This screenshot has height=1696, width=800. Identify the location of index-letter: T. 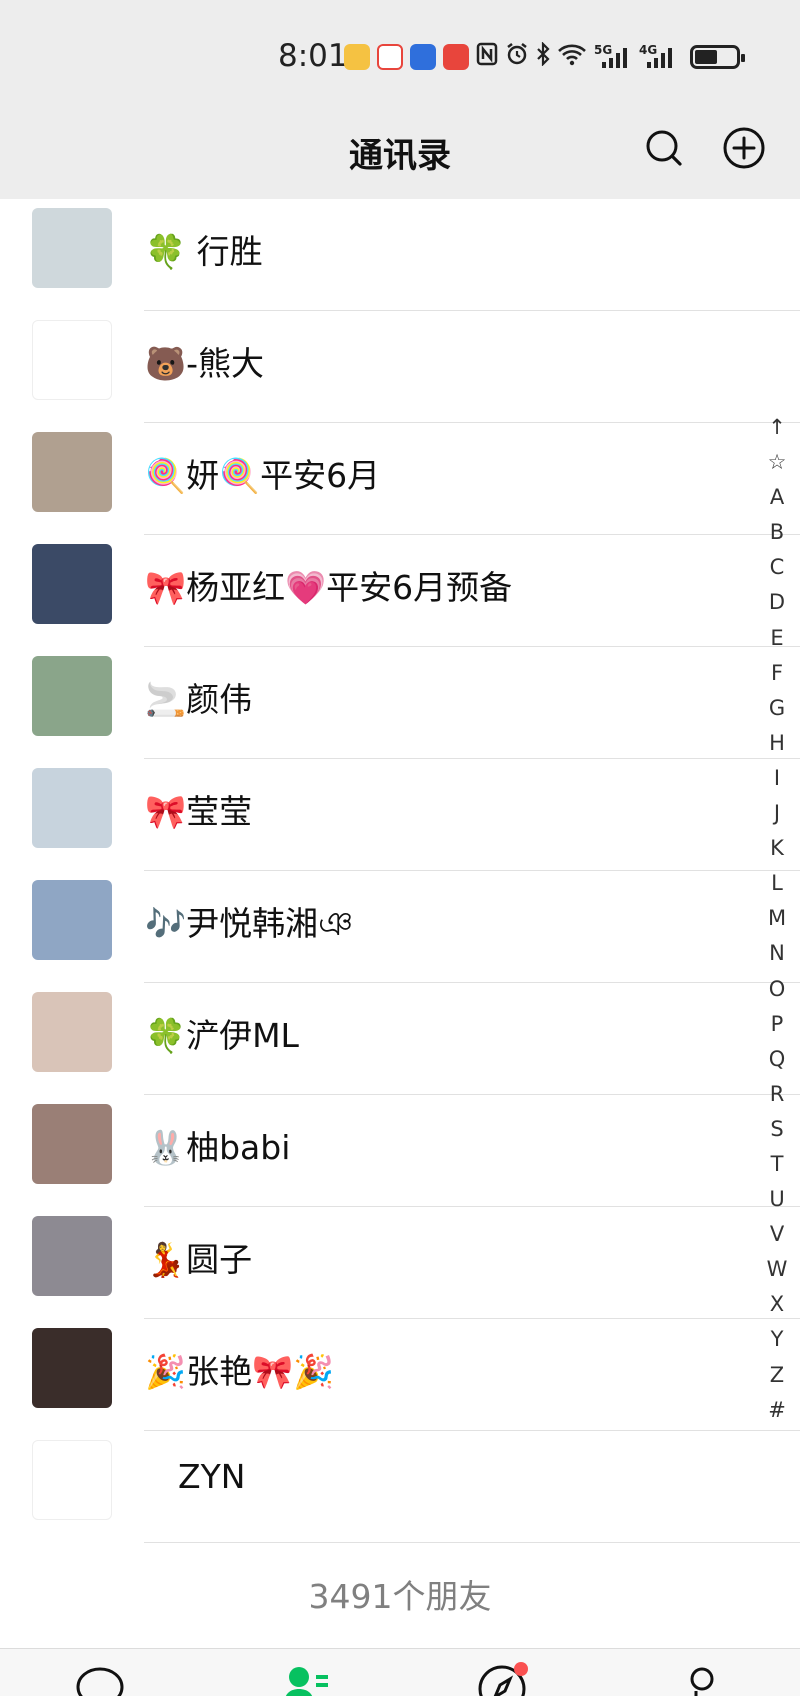
(777, 1164).